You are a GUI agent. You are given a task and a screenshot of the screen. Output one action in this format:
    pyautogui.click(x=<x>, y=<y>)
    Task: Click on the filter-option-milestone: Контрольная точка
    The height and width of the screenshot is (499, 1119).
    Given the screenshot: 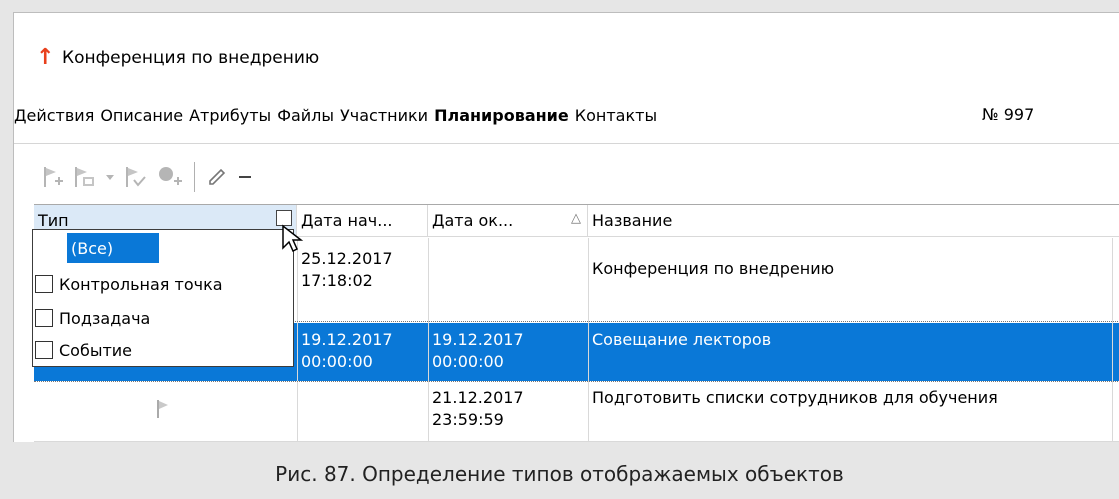 What is the action you would take?
    pyautogui.click(x=129, y=284)
    